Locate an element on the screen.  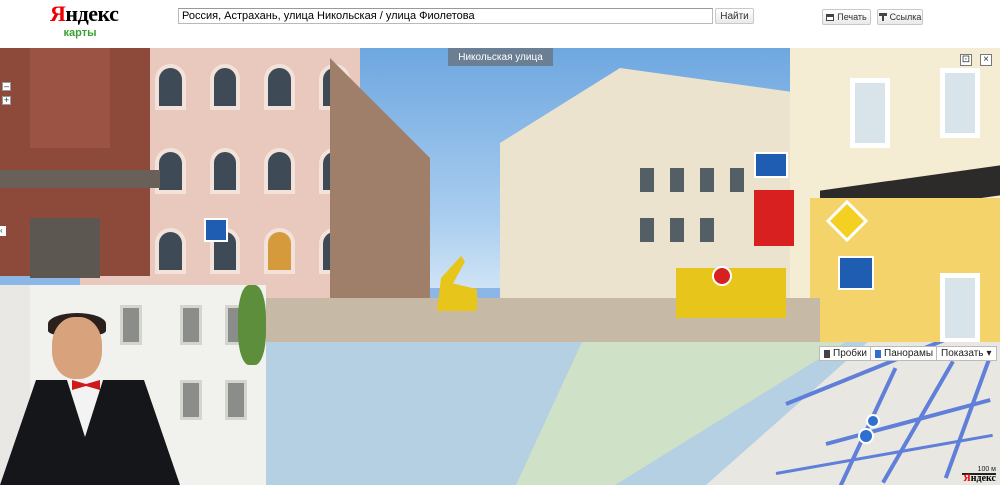
close-icon: × is located at coordinates (986, 60).